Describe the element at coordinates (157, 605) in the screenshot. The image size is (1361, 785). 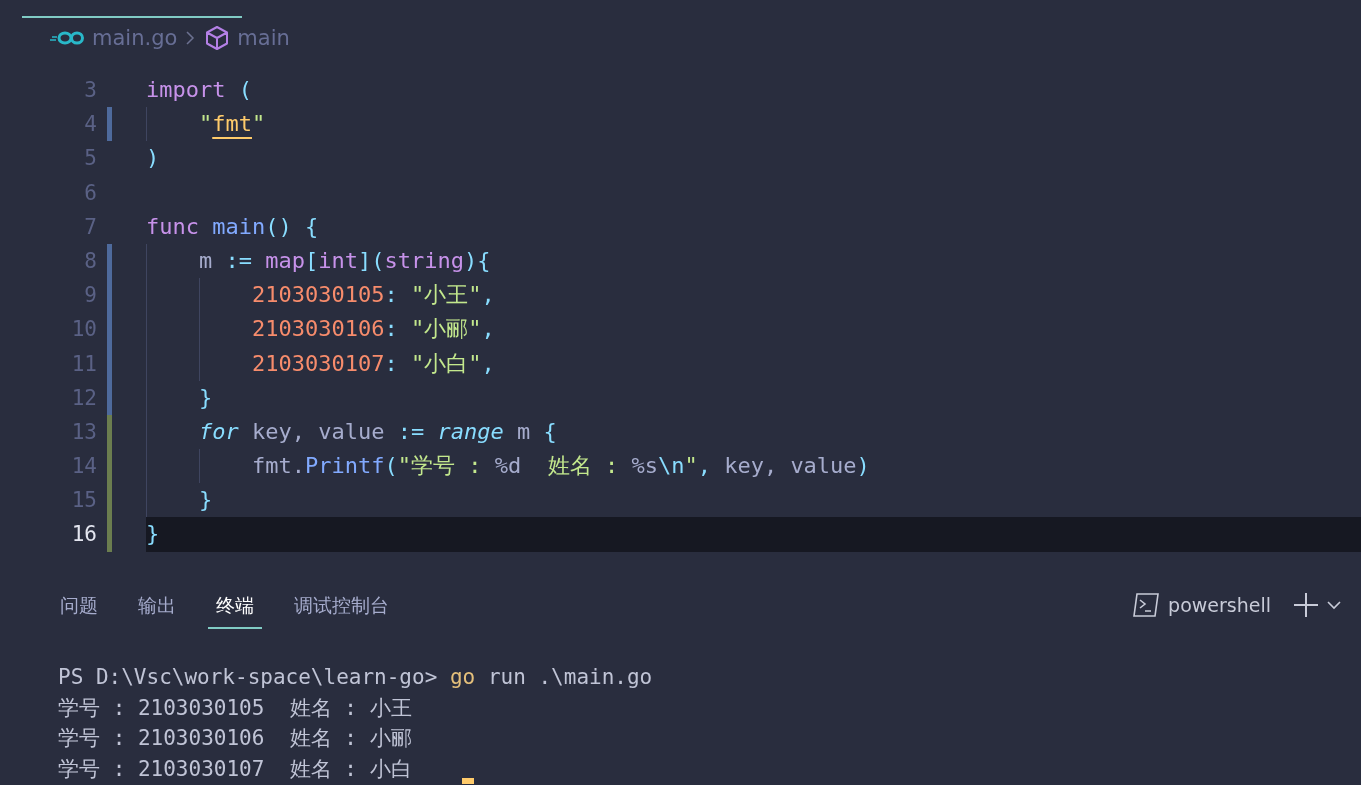
I see `panel-tab: 输出` at that location.